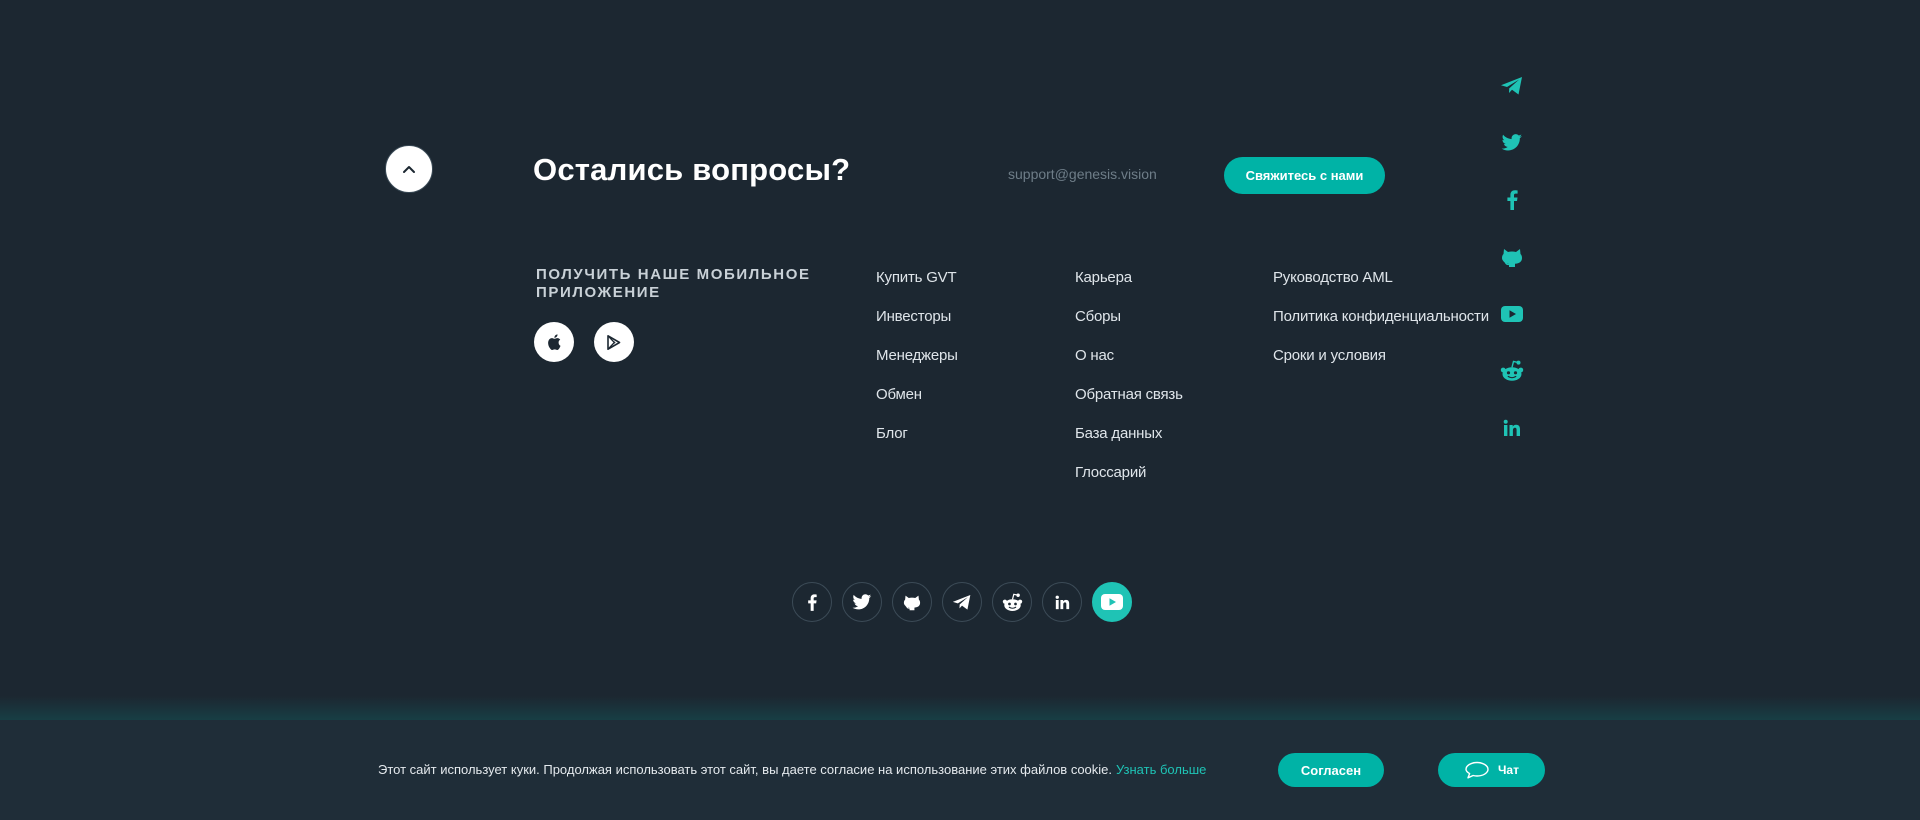  I want to click on list-item: Менеджеры, so click(917, 366).